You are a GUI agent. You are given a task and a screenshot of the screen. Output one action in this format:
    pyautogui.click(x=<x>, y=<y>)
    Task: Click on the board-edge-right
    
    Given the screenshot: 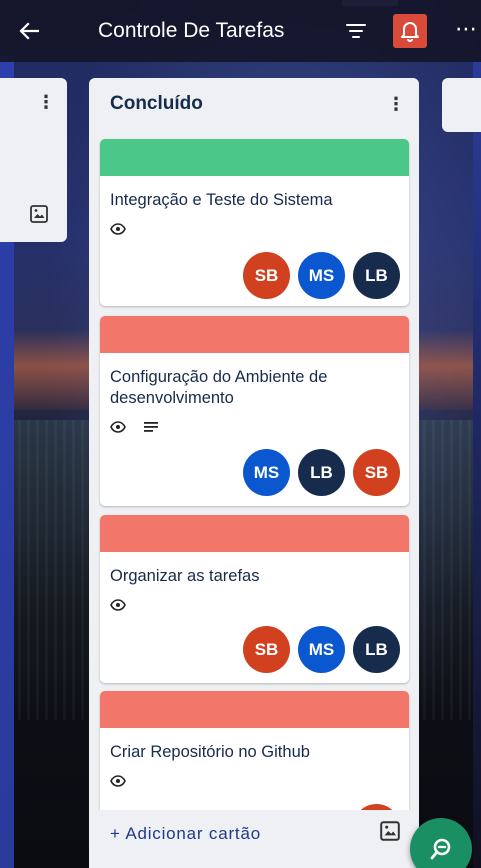 What is the action you would take?
    pyautogui.click(x=477, y=462)
    